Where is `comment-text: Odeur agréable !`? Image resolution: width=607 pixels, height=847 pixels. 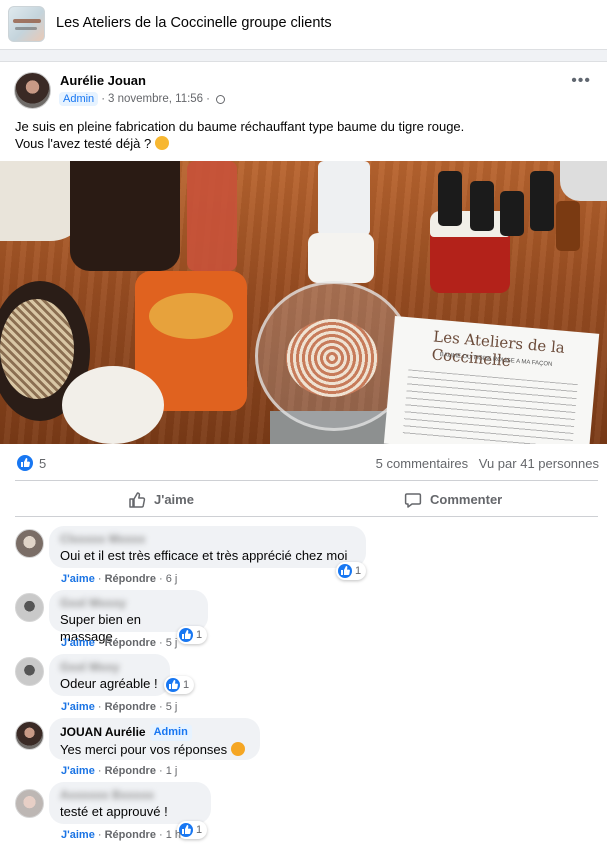
comment-text: Odeur agréable ! is located at coordinates (109, 683).